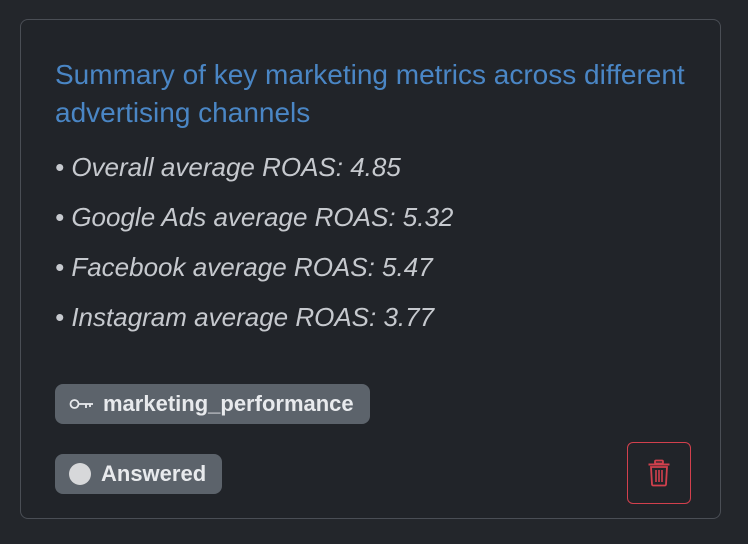 This screenshot has width=748, height=544. What do you see at coordinates (244, 267) in the screenshot?
I see `metric-facebook-roas: • Facebook average ROAS: 5.47` at bounding box center [244, 267].